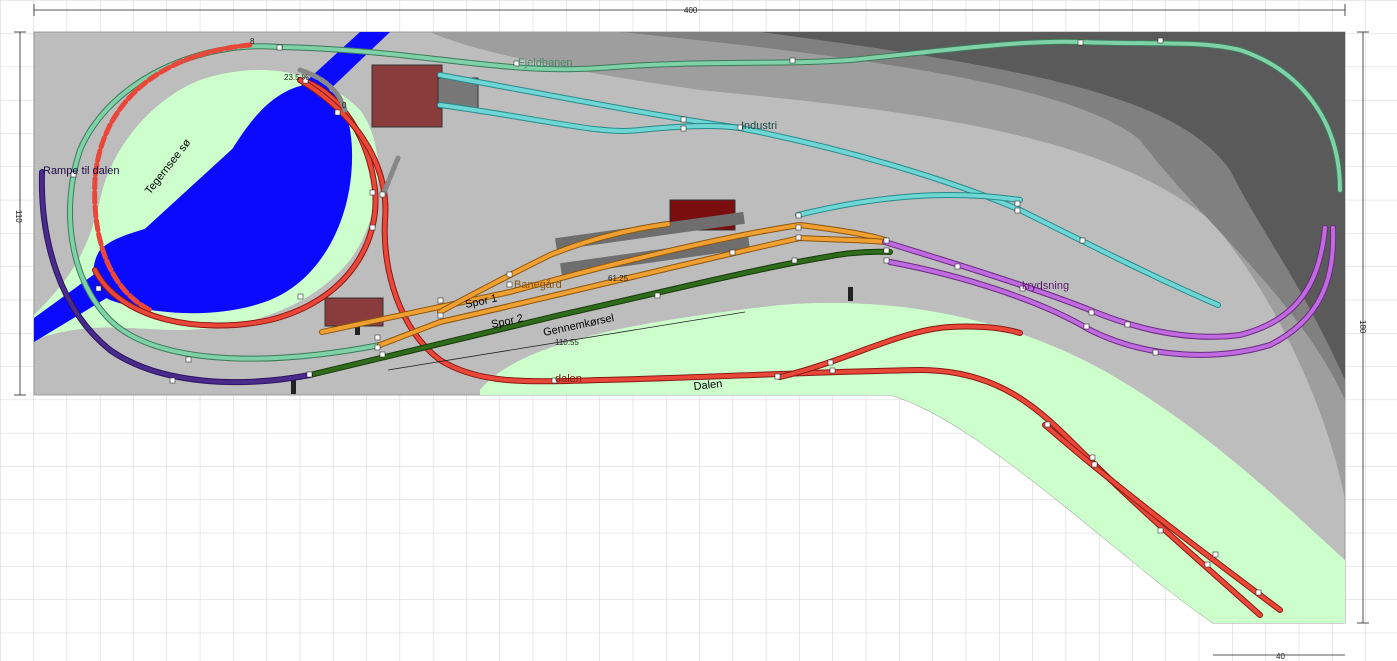  What do you see at coordinates (545, 63) in the screenshot?
I see `label-fjeldbanen: Fjeldbanen` at bounding box center [545, 63].